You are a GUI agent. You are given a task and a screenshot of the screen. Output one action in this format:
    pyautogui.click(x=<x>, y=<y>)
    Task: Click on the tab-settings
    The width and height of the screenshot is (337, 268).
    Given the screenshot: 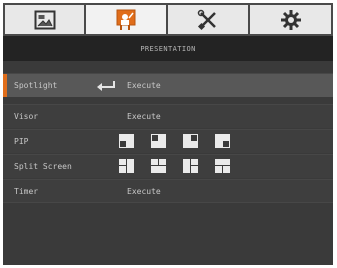 What is the action you would take?
    pyautogui.click(x=290, y=19)
    